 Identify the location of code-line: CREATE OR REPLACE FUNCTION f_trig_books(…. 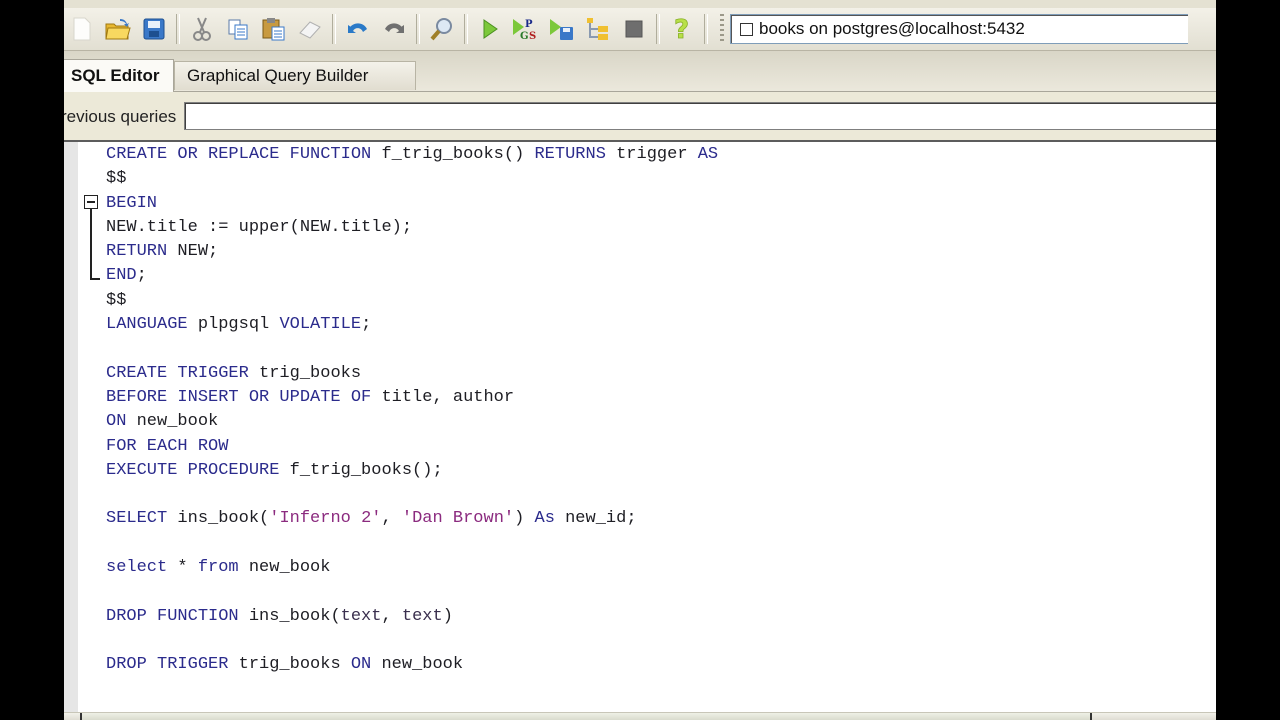
(661, 155).